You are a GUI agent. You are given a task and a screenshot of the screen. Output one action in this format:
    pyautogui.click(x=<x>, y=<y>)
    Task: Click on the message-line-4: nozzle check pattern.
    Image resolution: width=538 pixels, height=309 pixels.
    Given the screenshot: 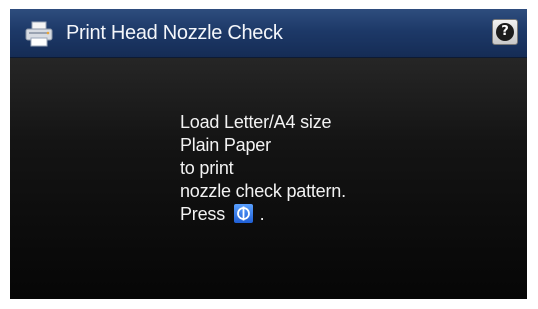 What is the action you would take?
    pyautogui.click(x=263, y=191)
    